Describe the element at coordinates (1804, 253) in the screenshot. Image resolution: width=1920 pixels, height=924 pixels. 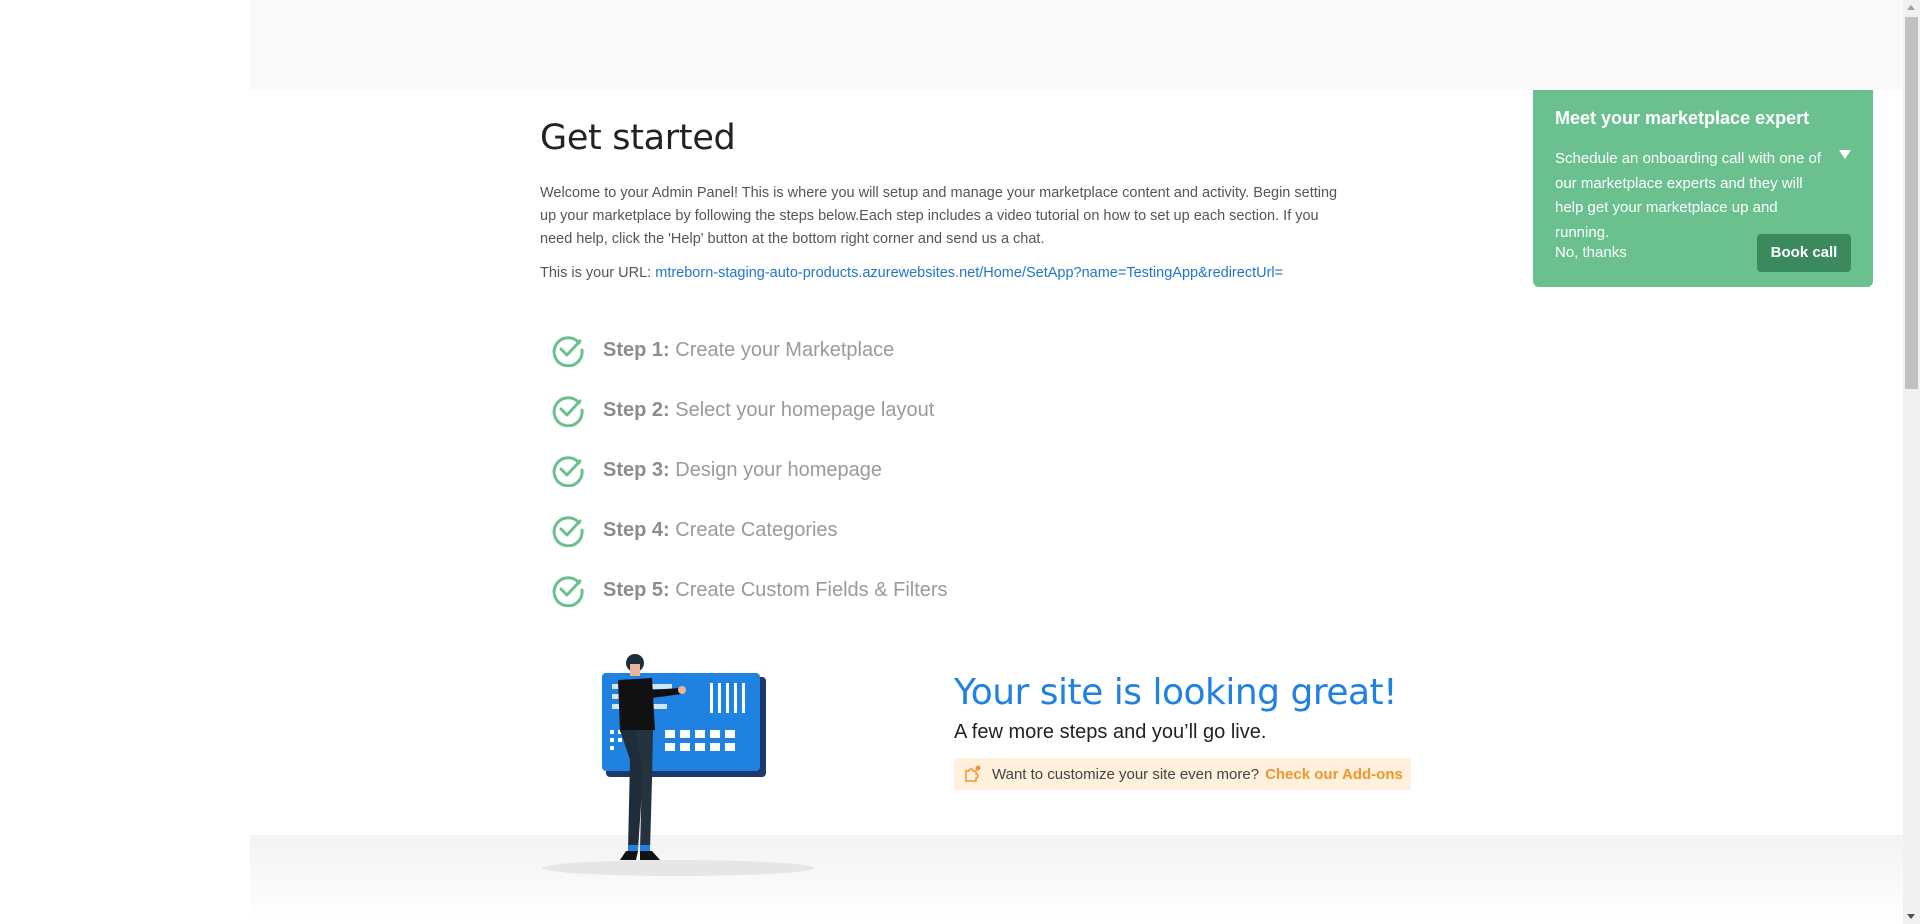
I see `book-call-button: Book call` at that location.